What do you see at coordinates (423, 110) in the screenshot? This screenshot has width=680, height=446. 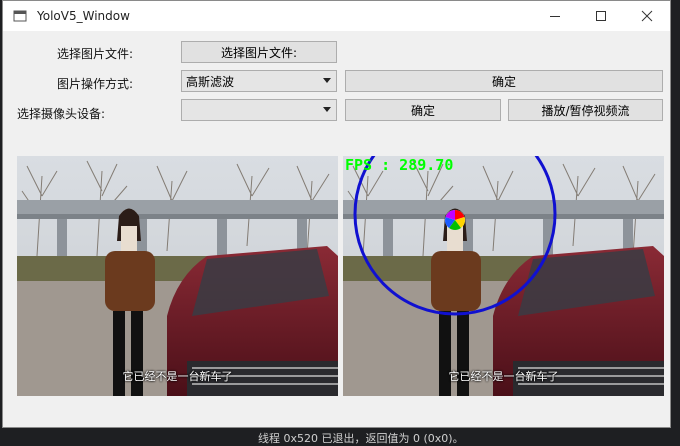 I see `camera-confirm-button: 确定` at bounding box center [423, 110].